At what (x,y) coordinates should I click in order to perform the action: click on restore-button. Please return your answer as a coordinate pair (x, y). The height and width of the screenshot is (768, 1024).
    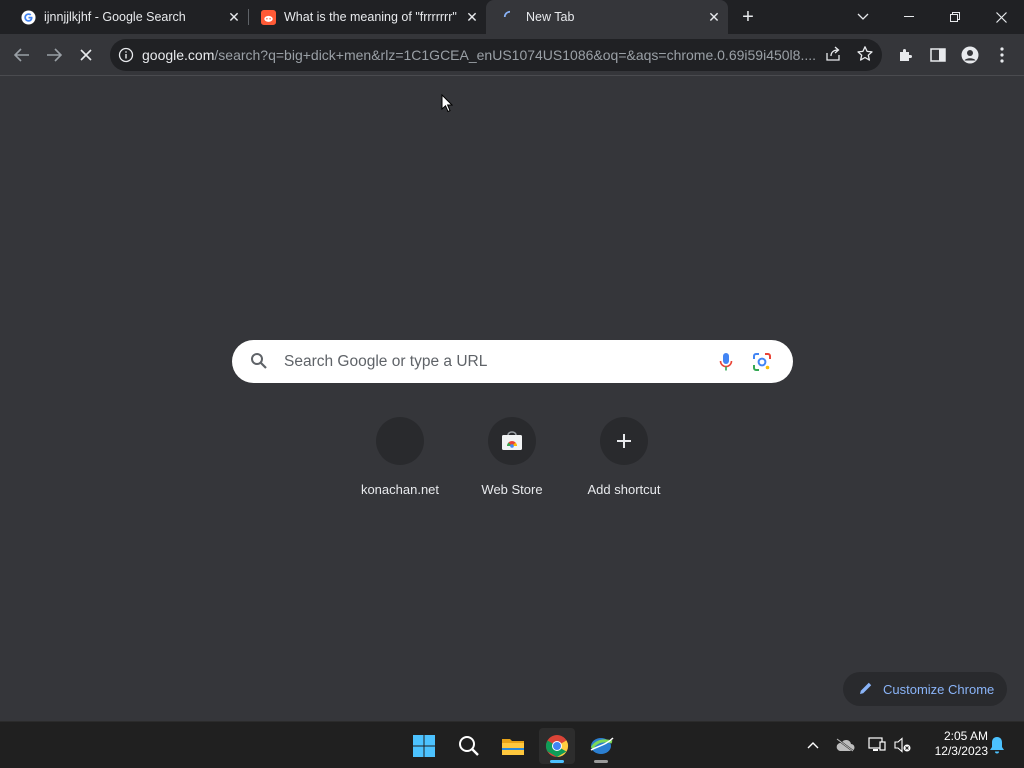
    Looking at the image, I should click on (955, 17).